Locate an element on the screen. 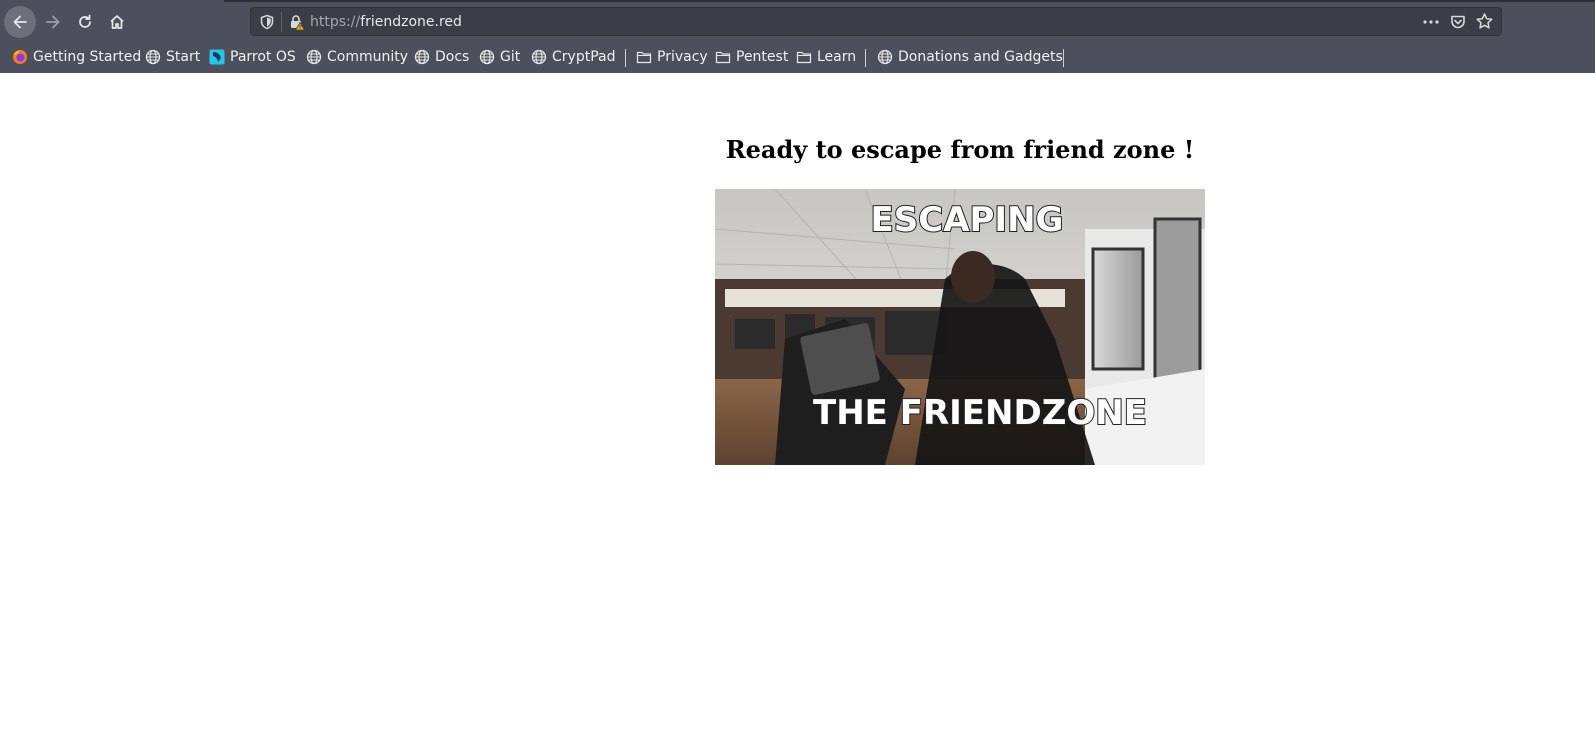 Image resolution: width=1595 pixels, height=734 pixels. reload-icon is located at coordinates (85, 21).